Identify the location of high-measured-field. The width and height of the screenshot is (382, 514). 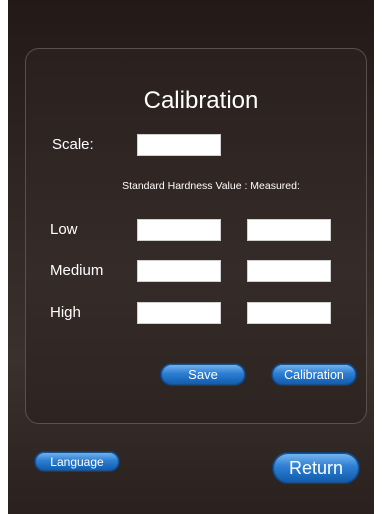
(289, 313).